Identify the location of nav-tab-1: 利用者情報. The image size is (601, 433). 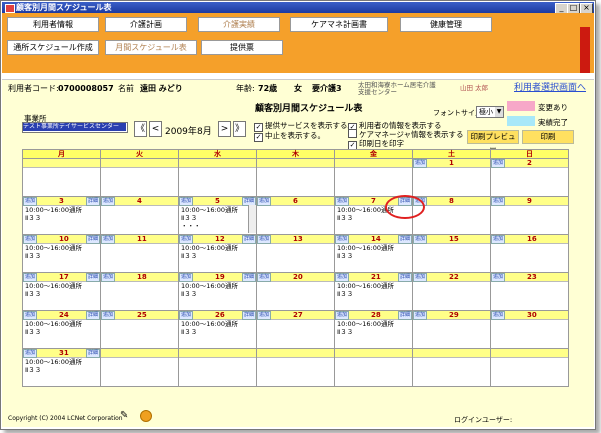
(53, 24).